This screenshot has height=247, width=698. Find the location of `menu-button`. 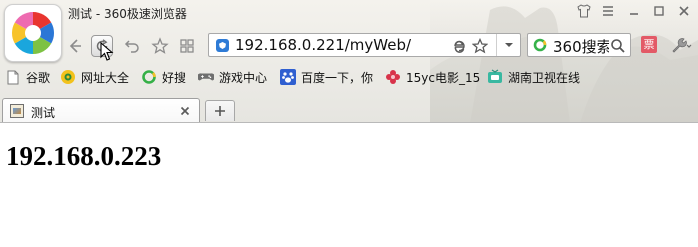

menu-button is located at coordinates (608, 11).